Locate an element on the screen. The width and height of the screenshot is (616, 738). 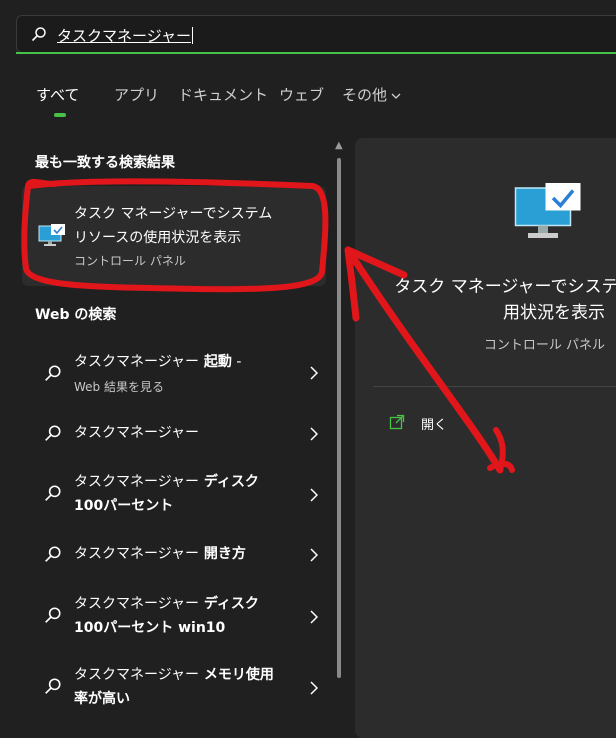
search-focus-underline is located at coordinates (316, 53).